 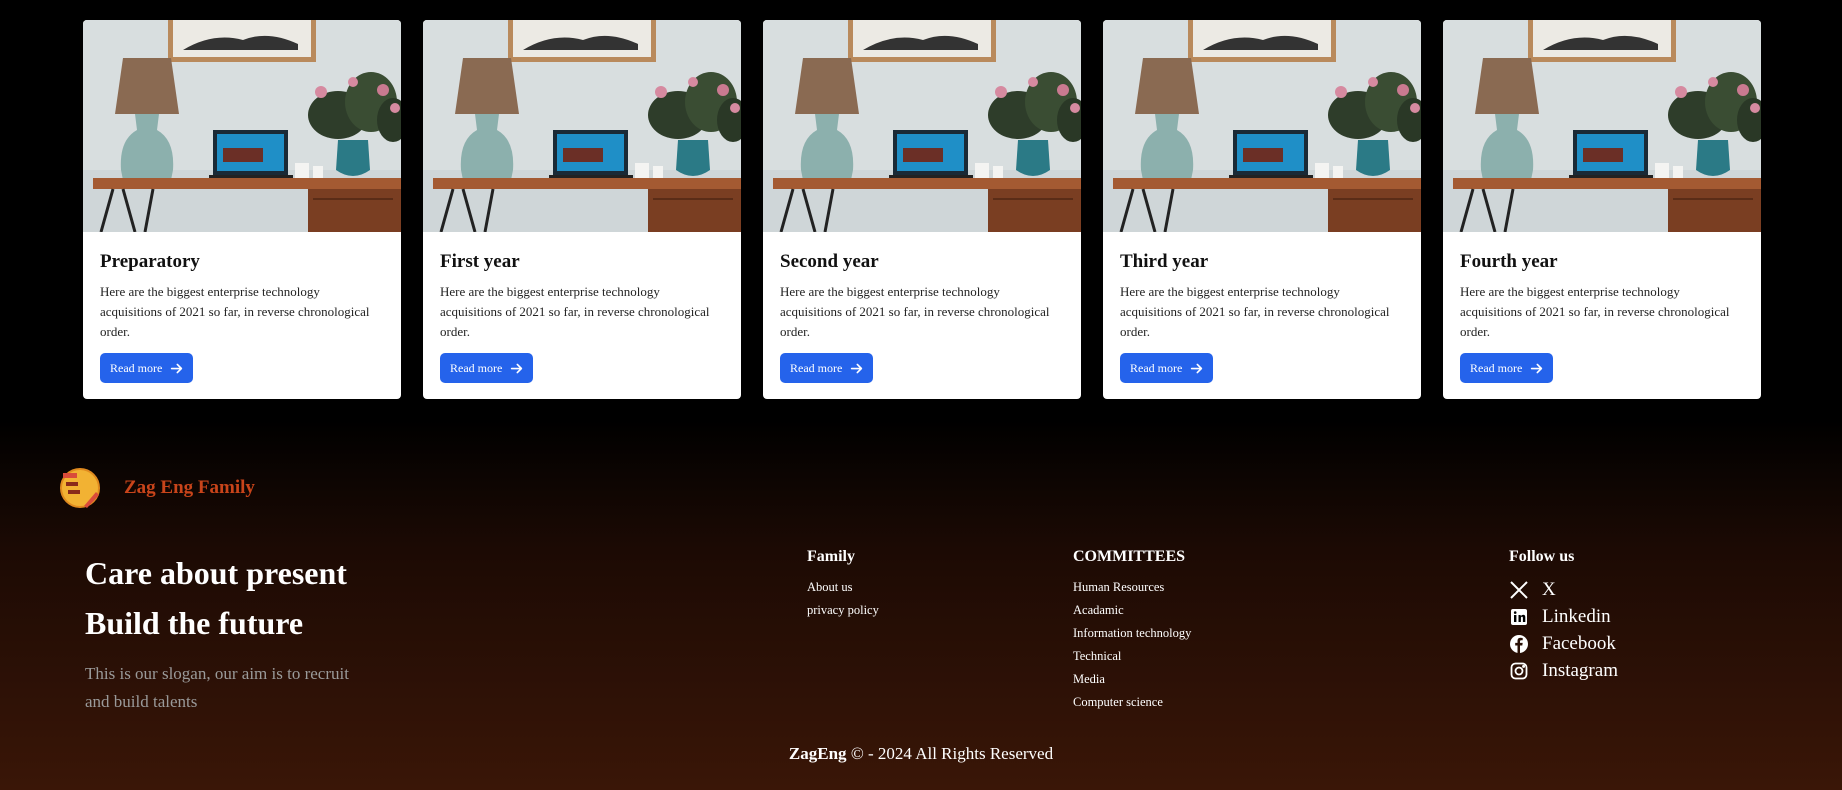 What do you see at coordinates (150, 261) in the screenshot?
I see `card-title: Preparatory` at bounding box center [150, 261].